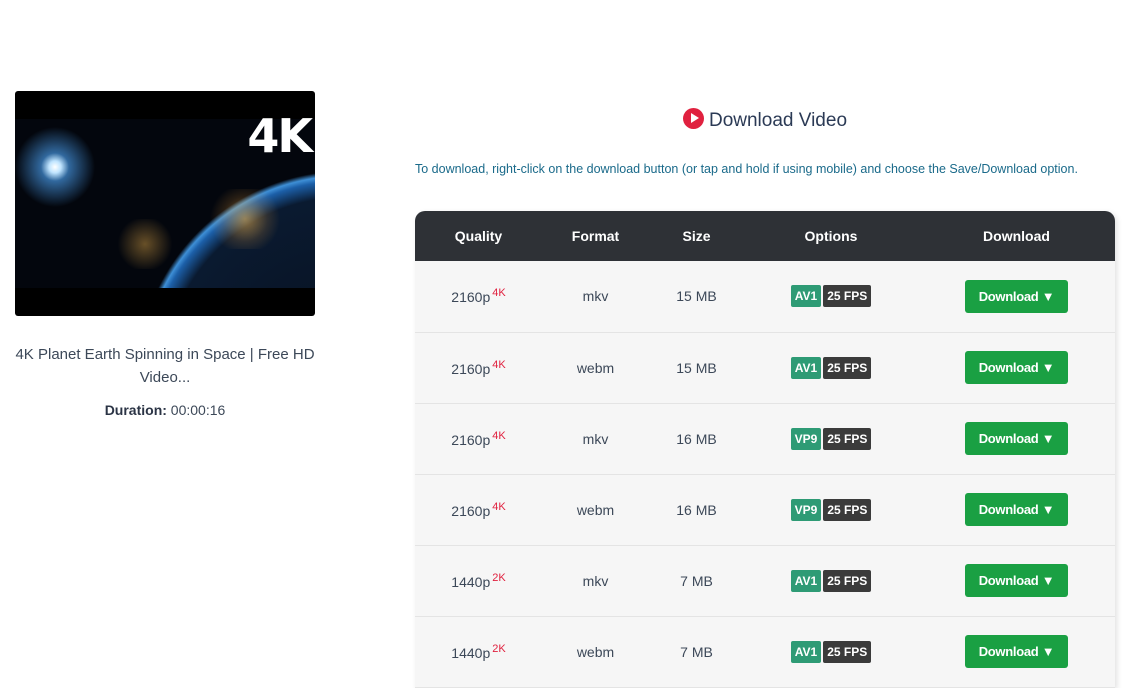 The width and height of the screenshot is (1136, 688). I want to click on play-circle-icon, so click(693, 118).